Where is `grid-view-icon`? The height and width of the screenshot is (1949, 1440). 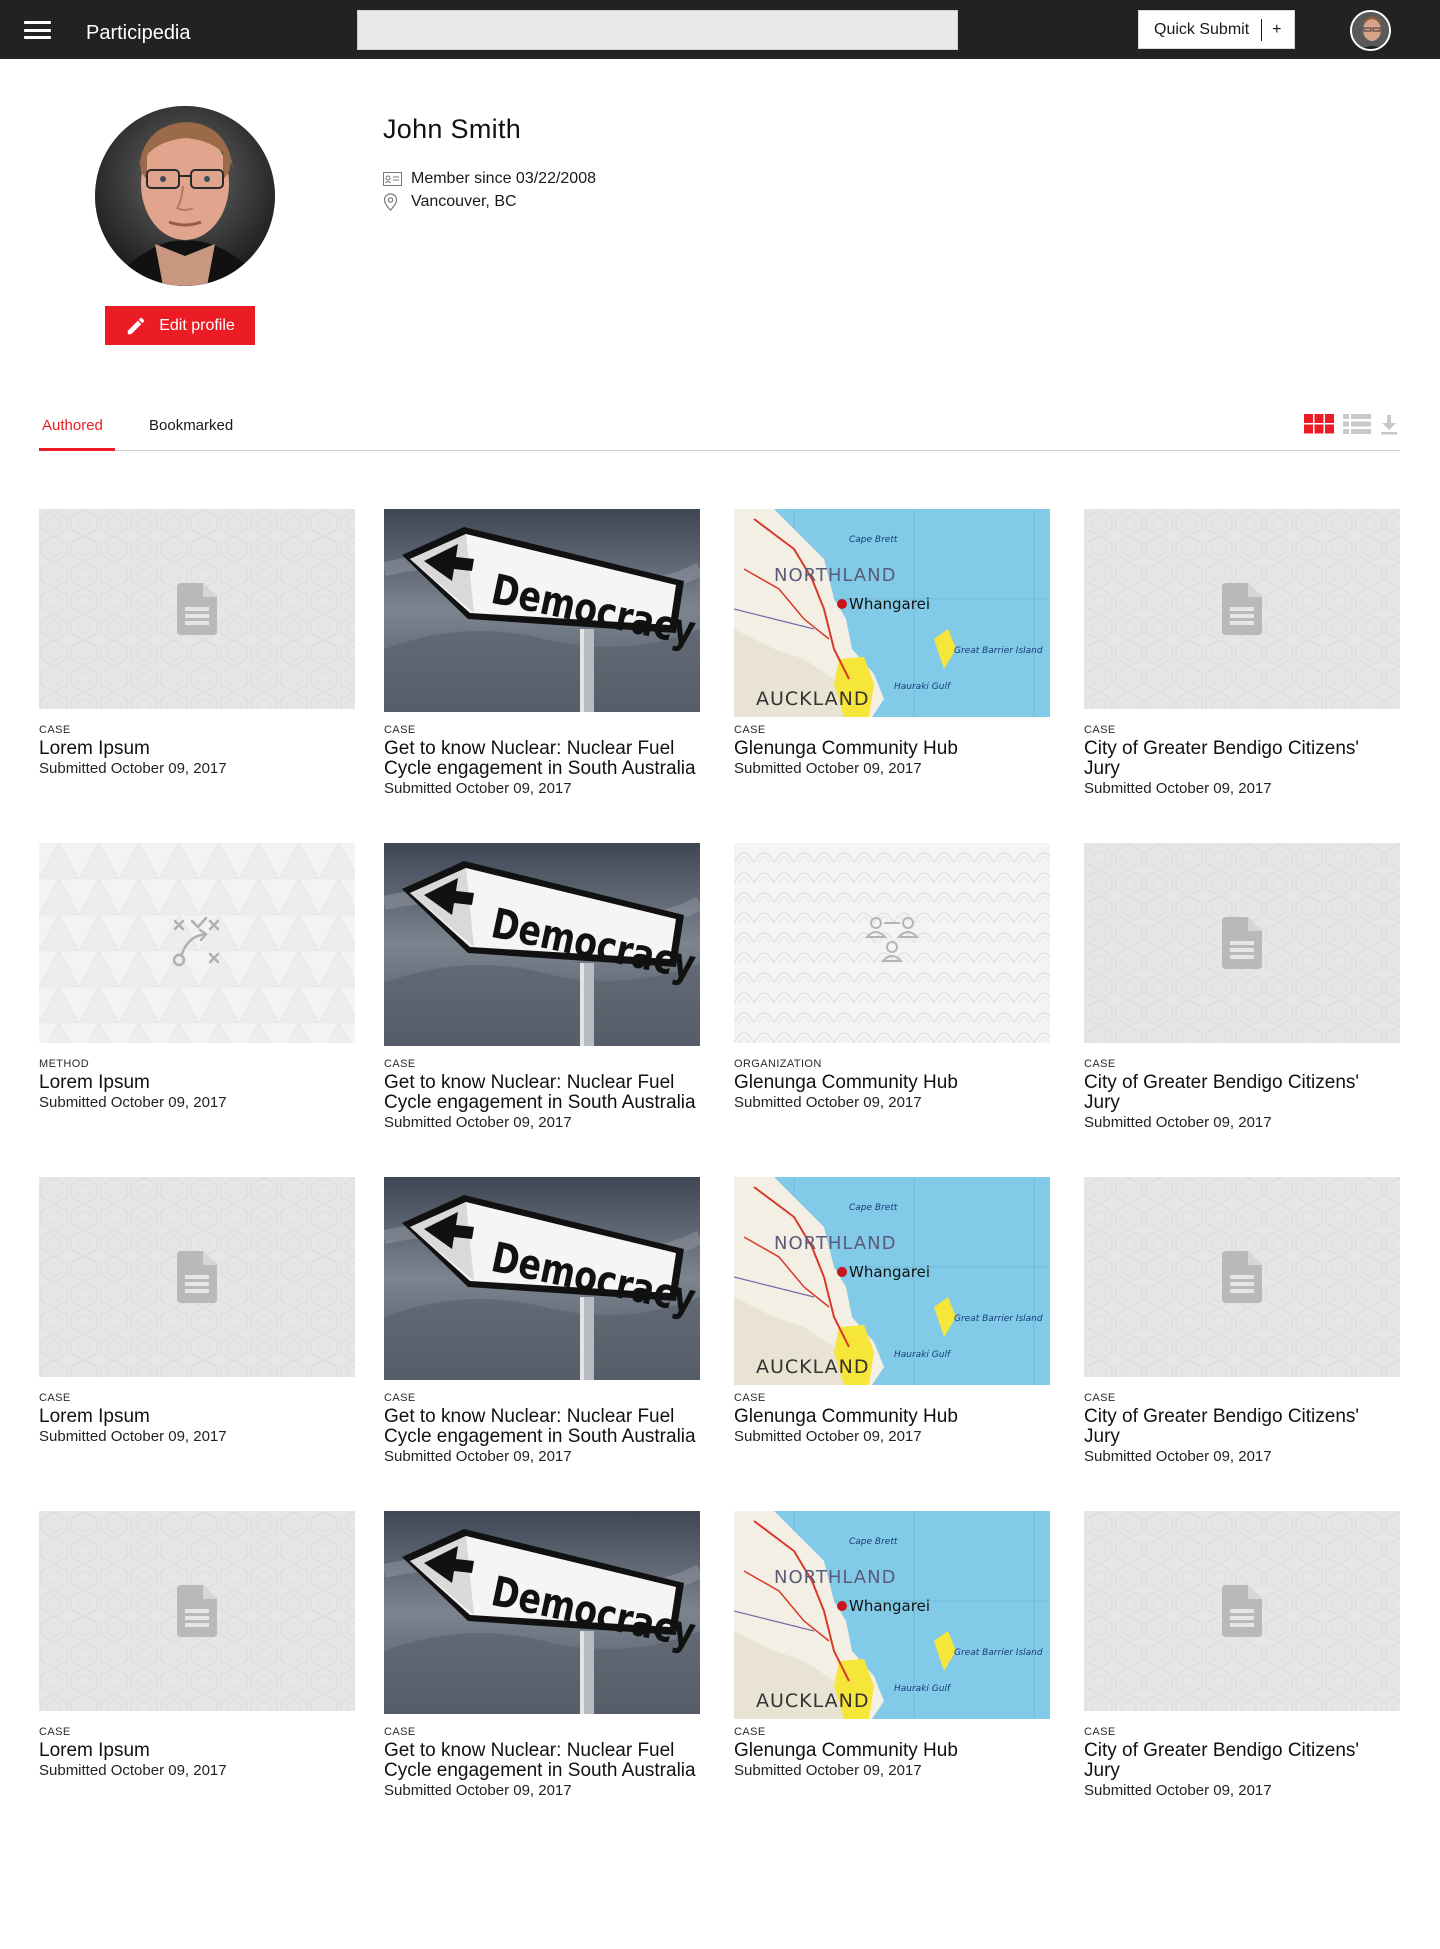 grid-view-icon is located at coordinates (1319, 426).